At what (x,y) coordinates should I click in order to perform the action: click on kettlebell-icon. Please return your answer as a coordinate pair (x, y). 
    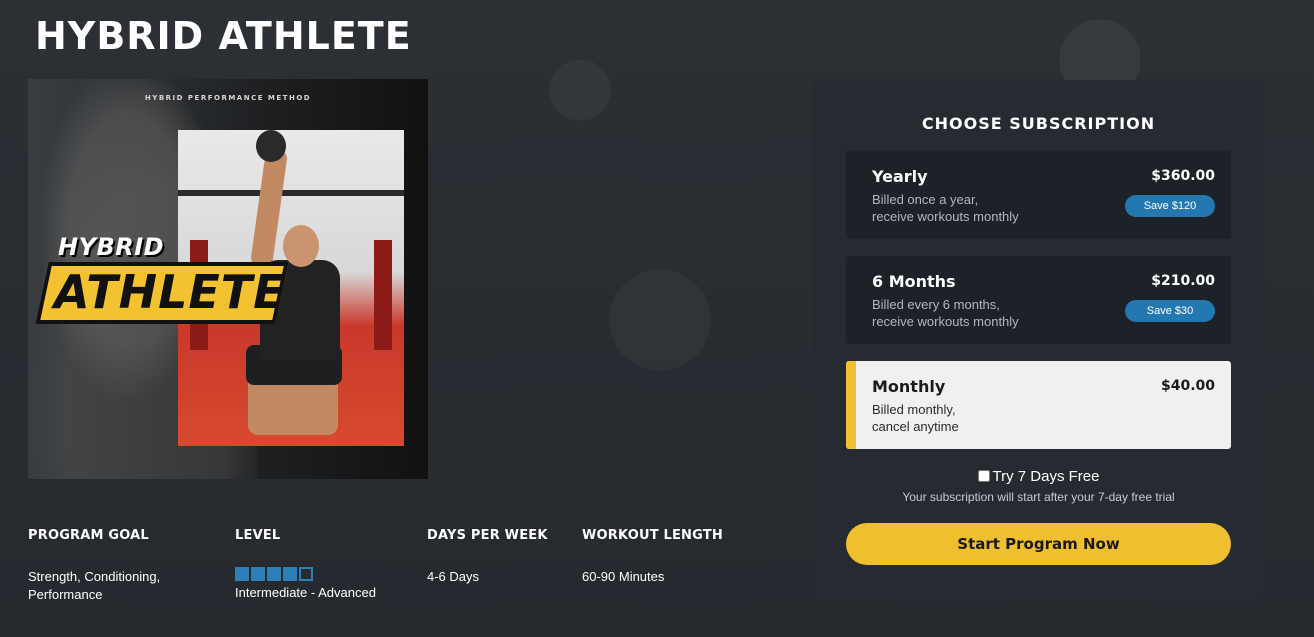
    Looking at the image, I should click on (271, 146).